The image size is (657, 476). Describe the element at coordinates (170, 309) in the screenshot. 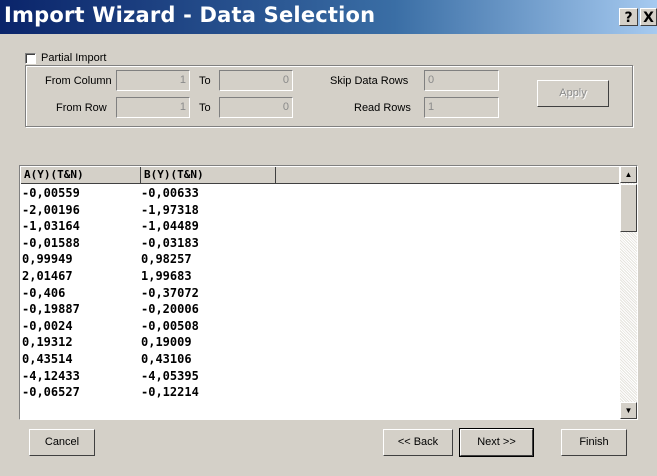

I see `cell-b: -0,20006` at that location.